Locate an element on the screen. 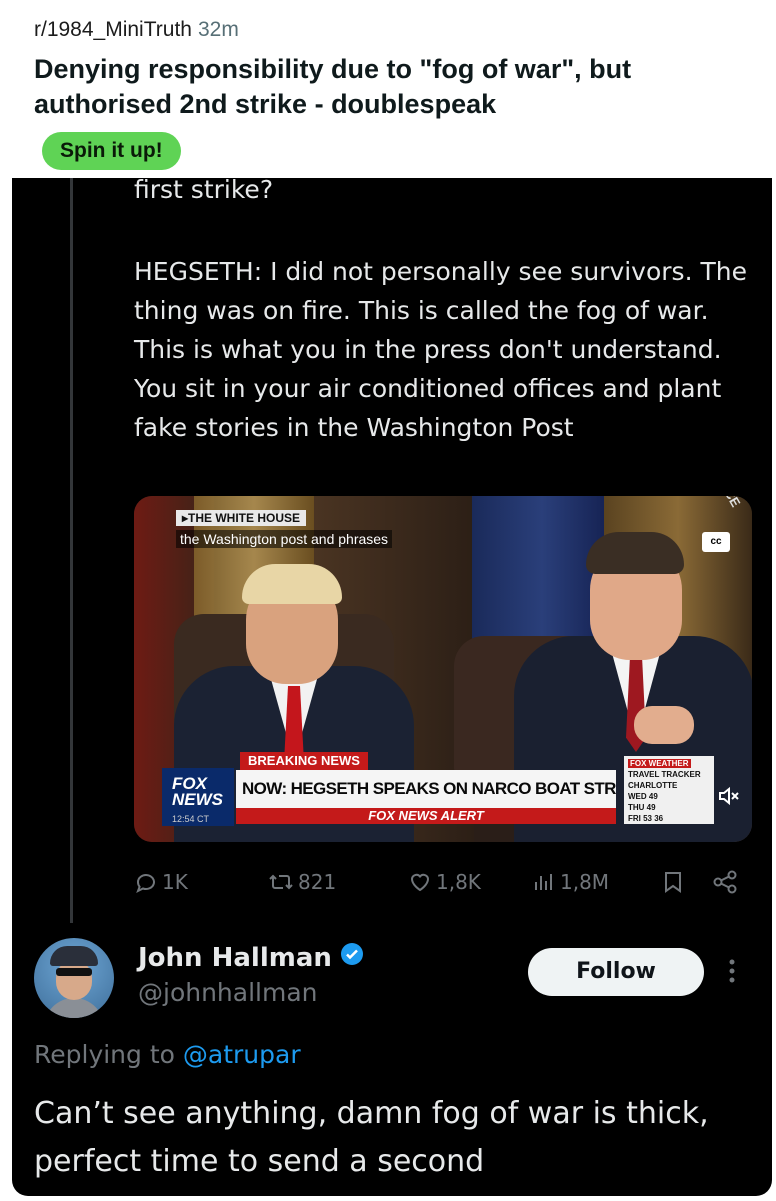 The height and width of the screenshot is (1201, 776). weather-row: WED 49 is located at coordinates (643, 796).